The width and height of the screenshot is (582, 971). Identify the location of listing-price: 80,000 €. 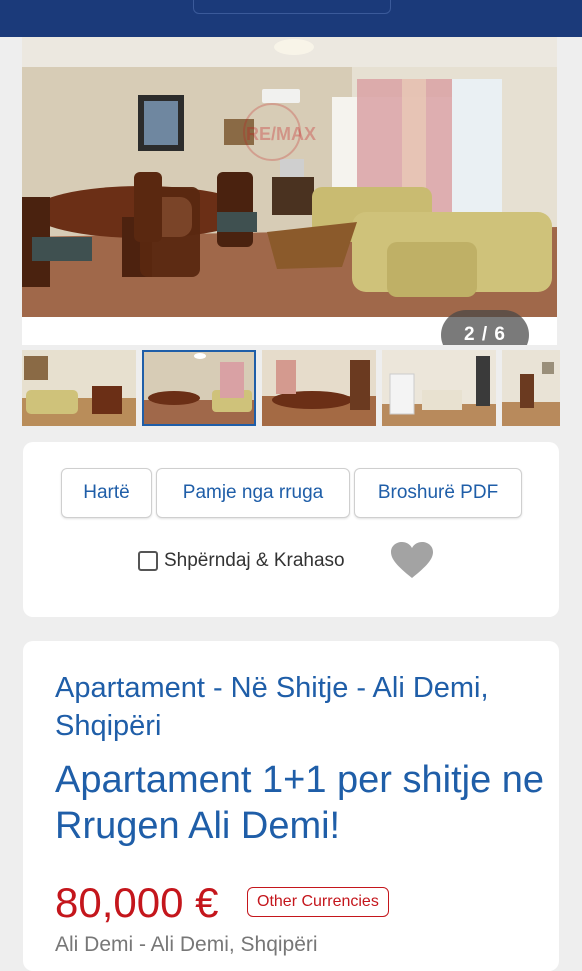
(137, 902).